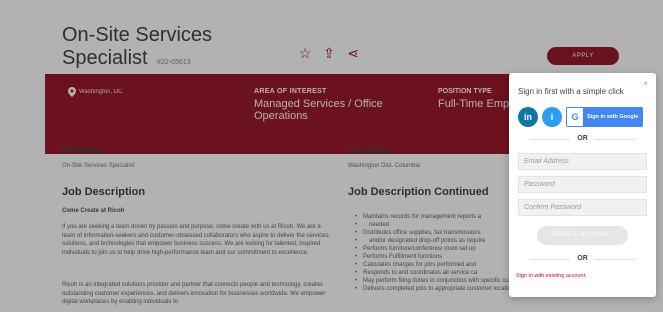 This screenshot has width=663, height=312. I want to click on indeed-icon: i, so click(552, 117).